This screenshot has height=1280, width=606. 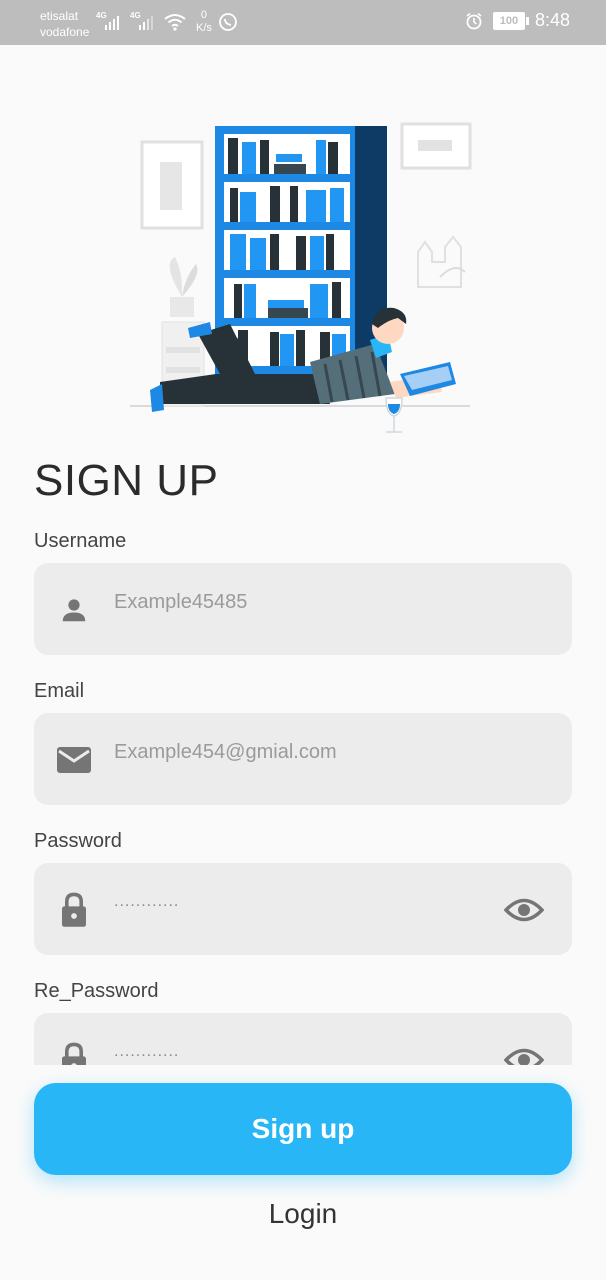 What do you see at coordinates (74, 610) in the screenshot?
I see `person-icon` at bounding box center [74, 610].